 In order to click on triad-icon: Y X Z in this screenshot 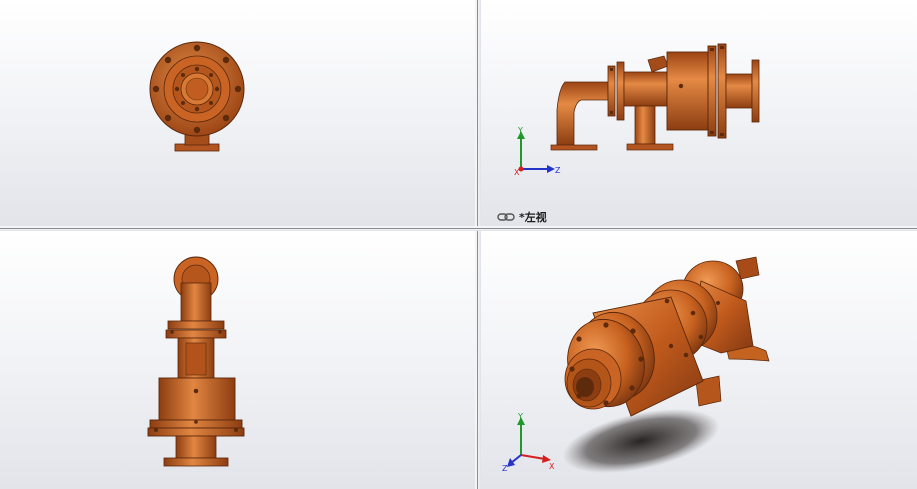, I will do `click(528, 442)`.